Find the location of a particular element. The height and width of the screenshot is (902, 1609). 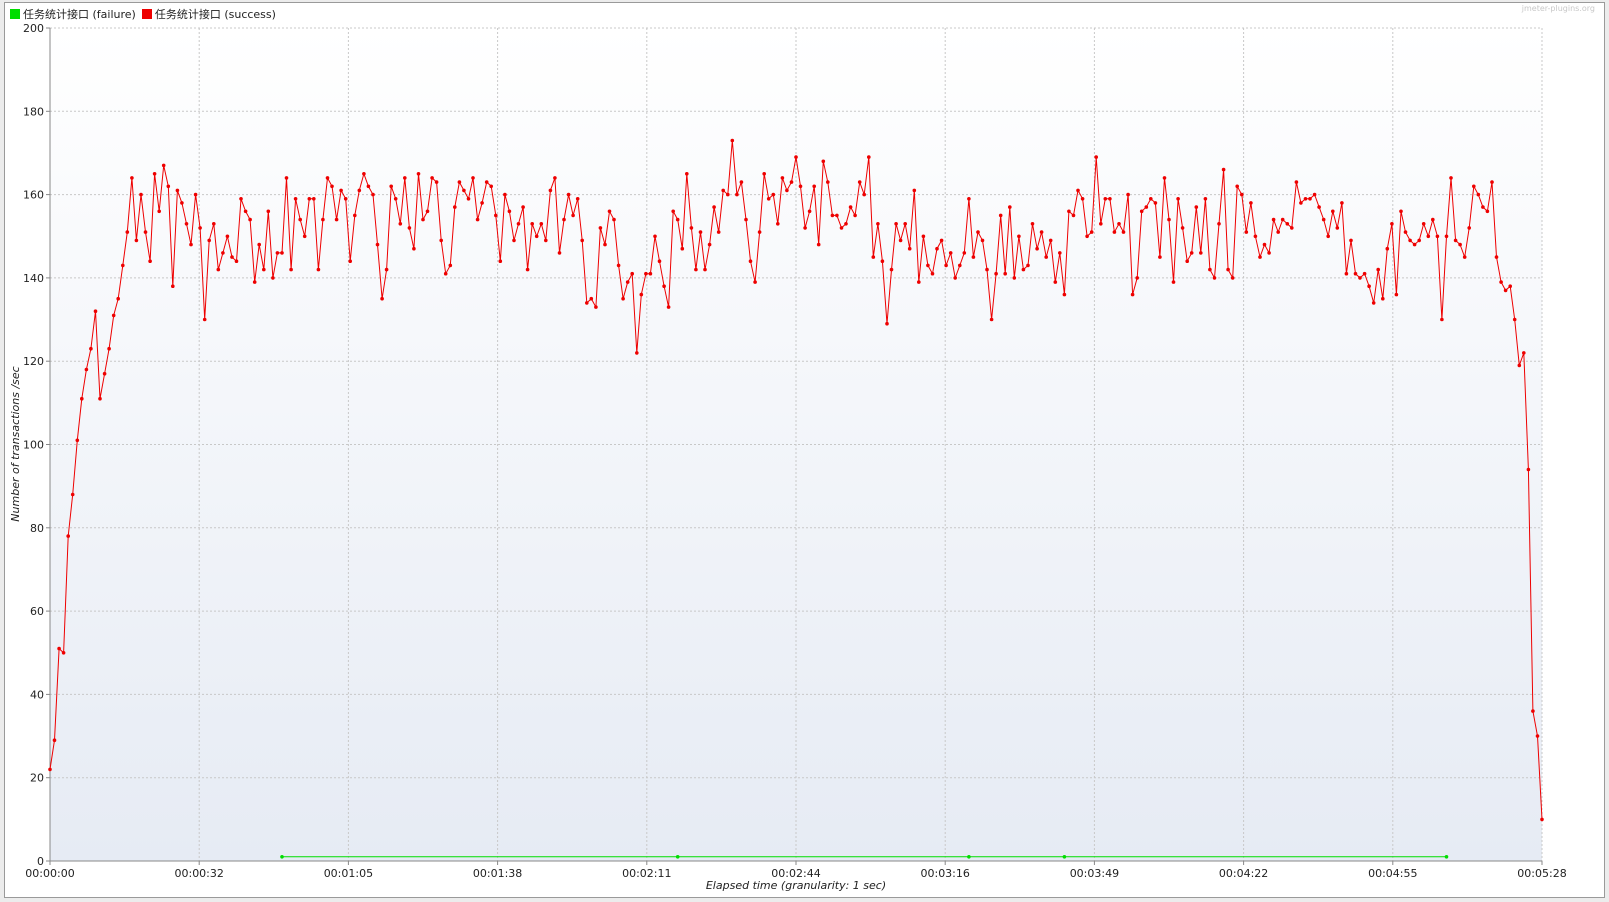

y-tick-label: 80 is located at coordinates (37, 528).